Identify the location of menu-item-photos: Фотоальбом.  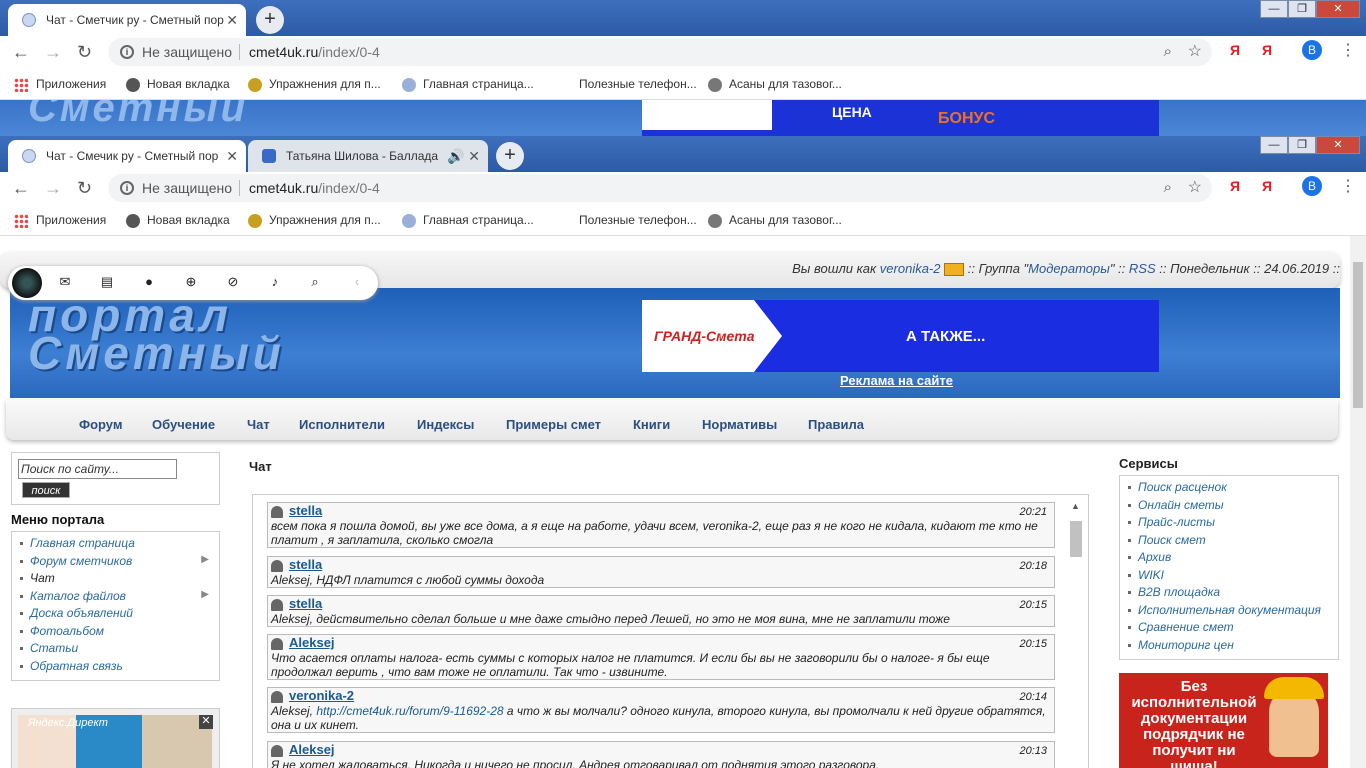
(115, 633).